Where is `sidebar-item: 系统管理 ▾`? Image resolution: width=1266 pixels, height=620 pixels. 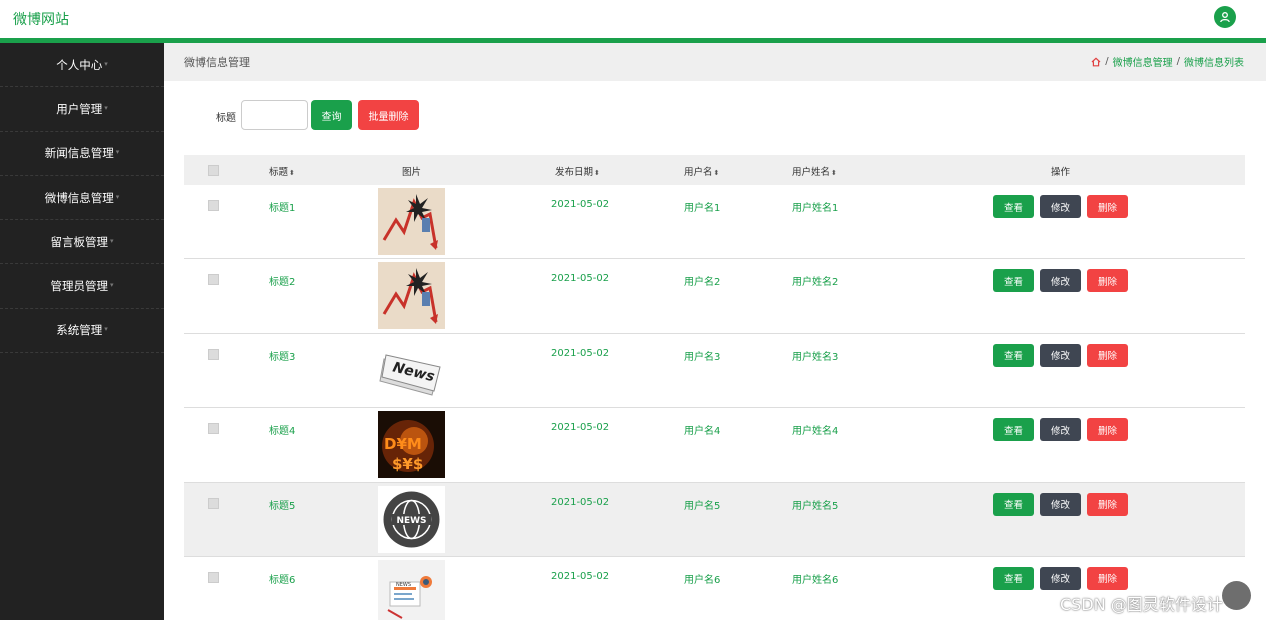
sidebar-item: 系统管理 ▾ is located at coordinates (82, 331).